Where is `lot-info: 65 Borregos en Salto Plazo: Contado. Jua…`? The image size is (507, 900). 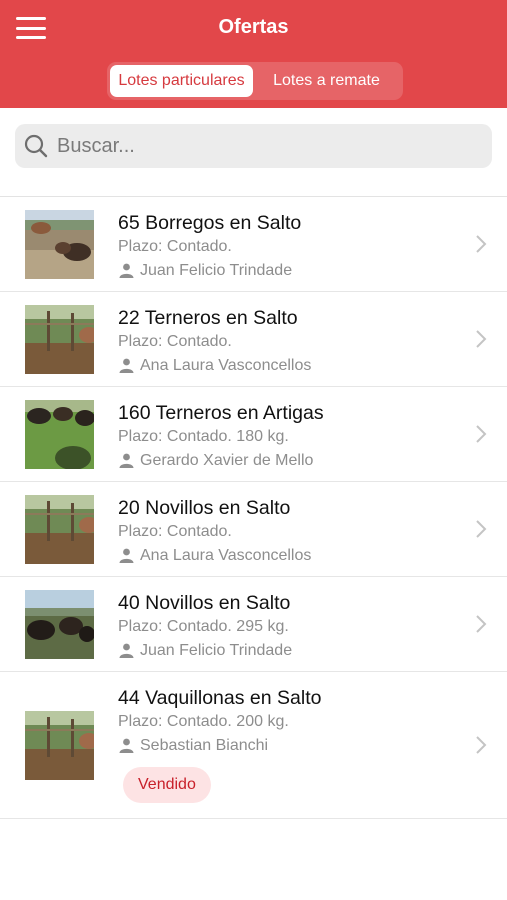 lot-info: 65 Borregos en Salto Plazo: Contado. Jua… is located at coordinates (292, 246).